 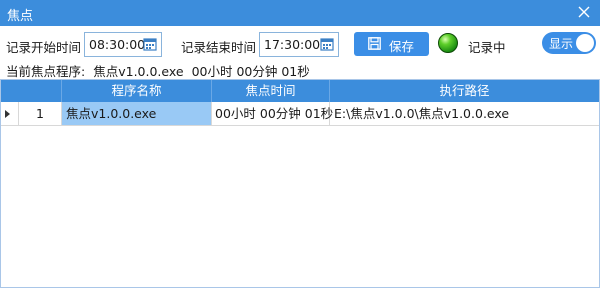 I want to click on display-toggle-label: 显示, so click(x=561, y=44).